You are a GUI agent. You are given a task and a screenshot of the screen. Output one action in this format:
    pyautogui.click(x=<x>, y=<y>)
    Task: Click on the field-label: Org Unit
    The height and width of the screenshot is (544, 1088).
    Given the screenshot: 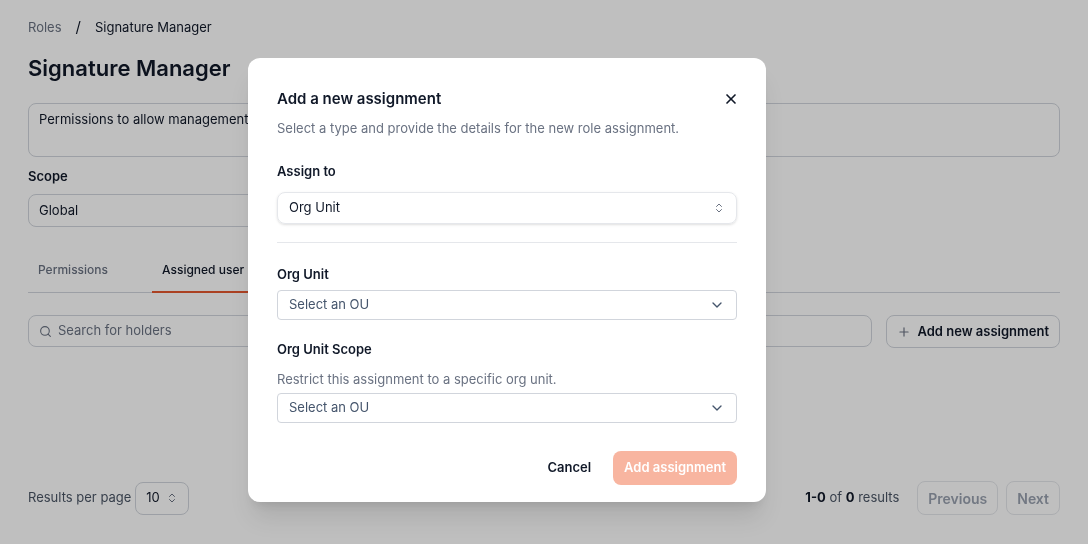 What is the action you would take?
    pyautogui.click(x=303, y=274)
    